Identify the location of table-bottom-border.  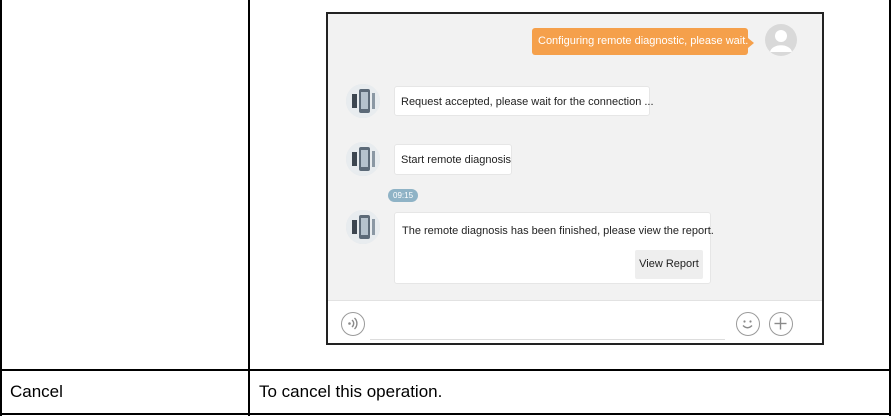
(445, 414).